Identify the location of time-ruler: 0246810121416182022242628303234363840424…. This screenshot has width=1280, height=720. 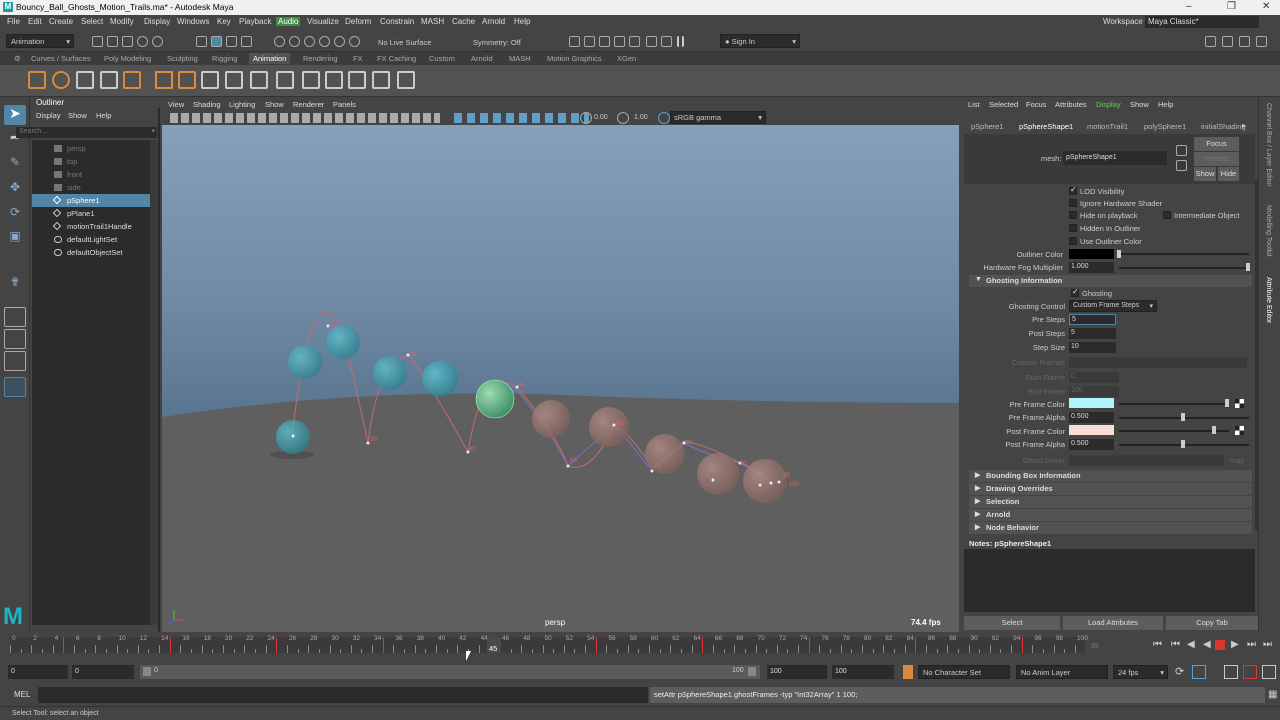
(547, 645).